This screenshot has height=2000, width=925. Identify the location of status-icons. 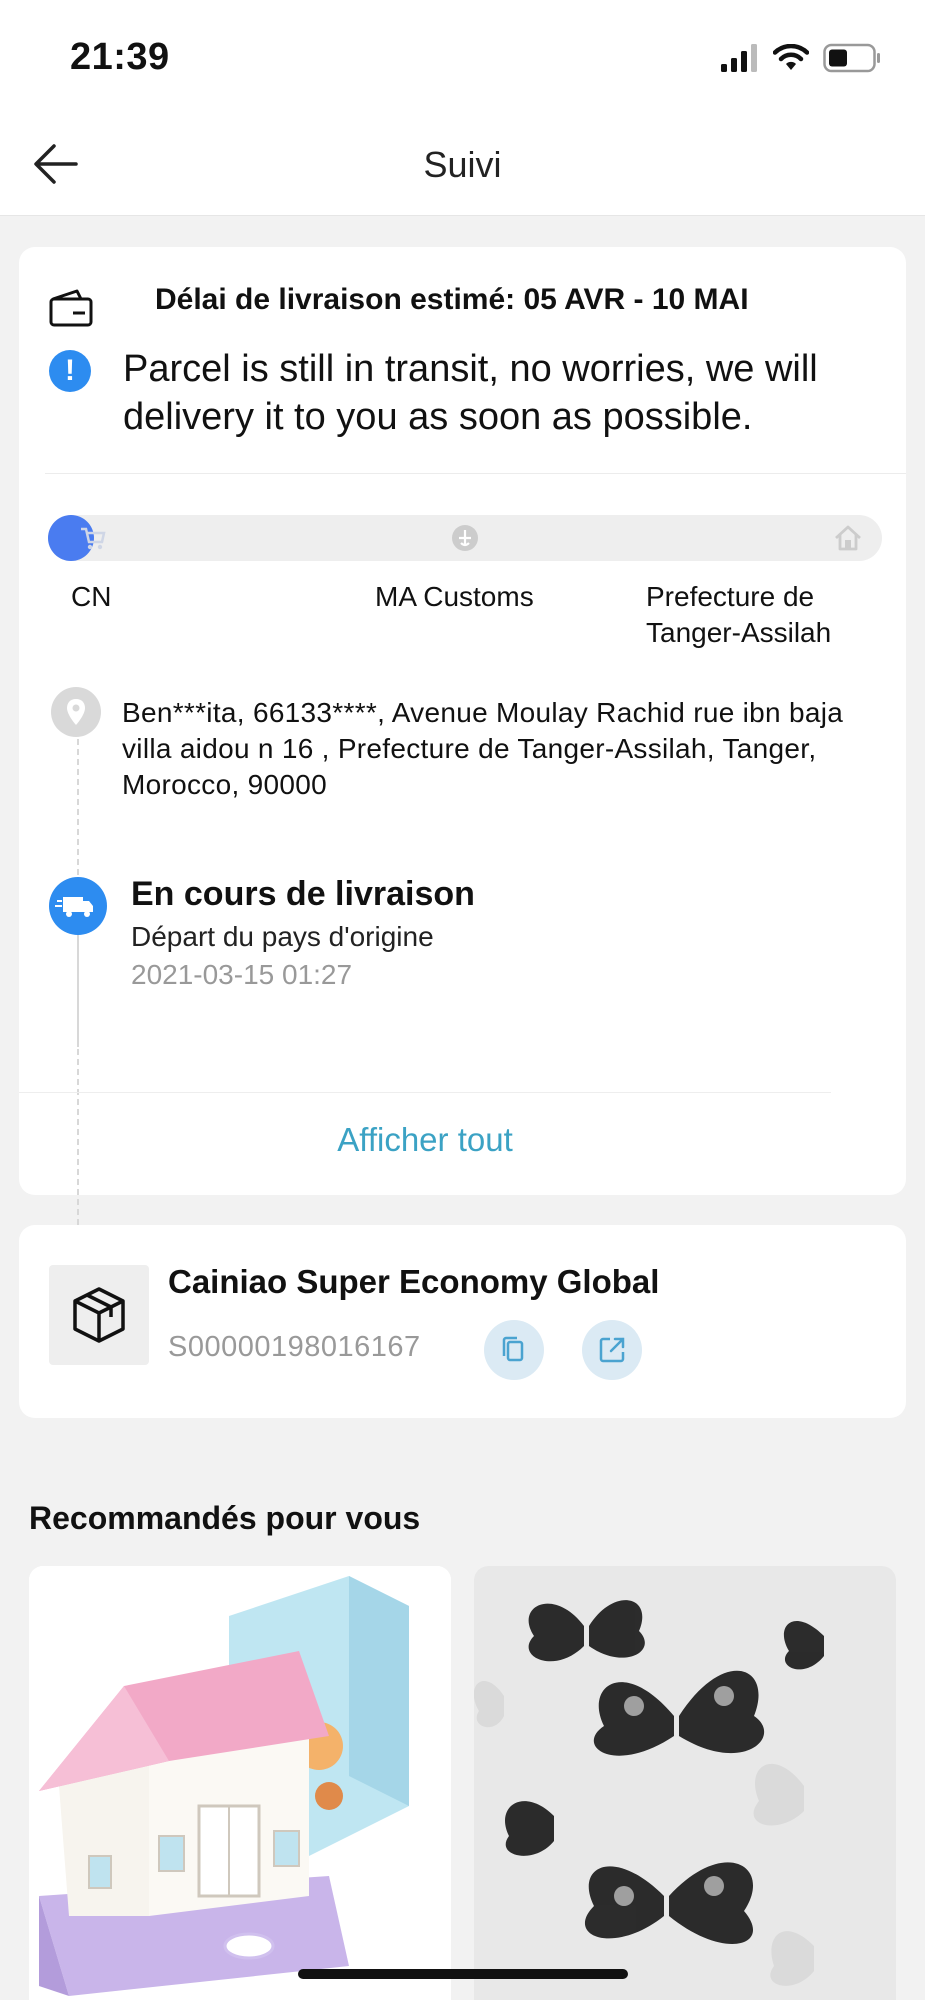
(801, 58).